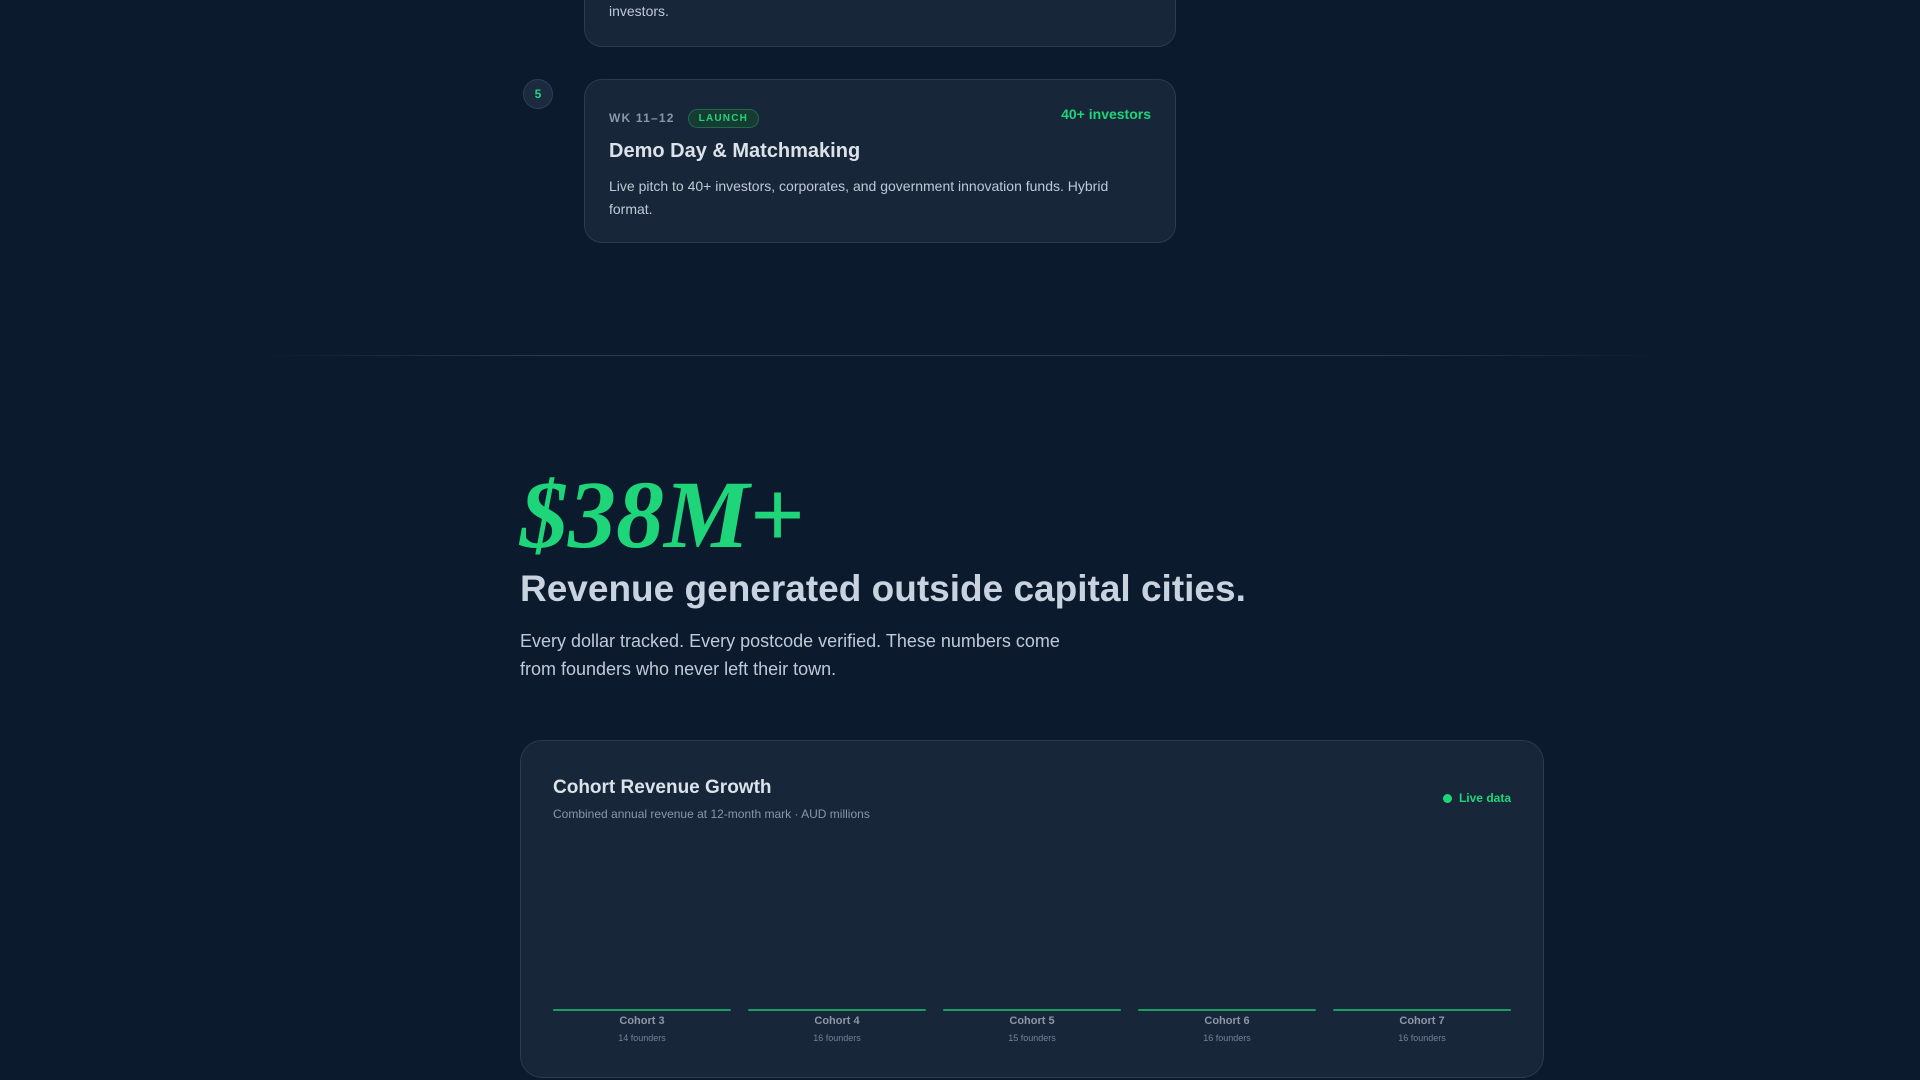 The height and width of the screenshot is (1080, 1920). I want to click on bar-label: Cohort 7 16 founders, so click(1422, 1029).